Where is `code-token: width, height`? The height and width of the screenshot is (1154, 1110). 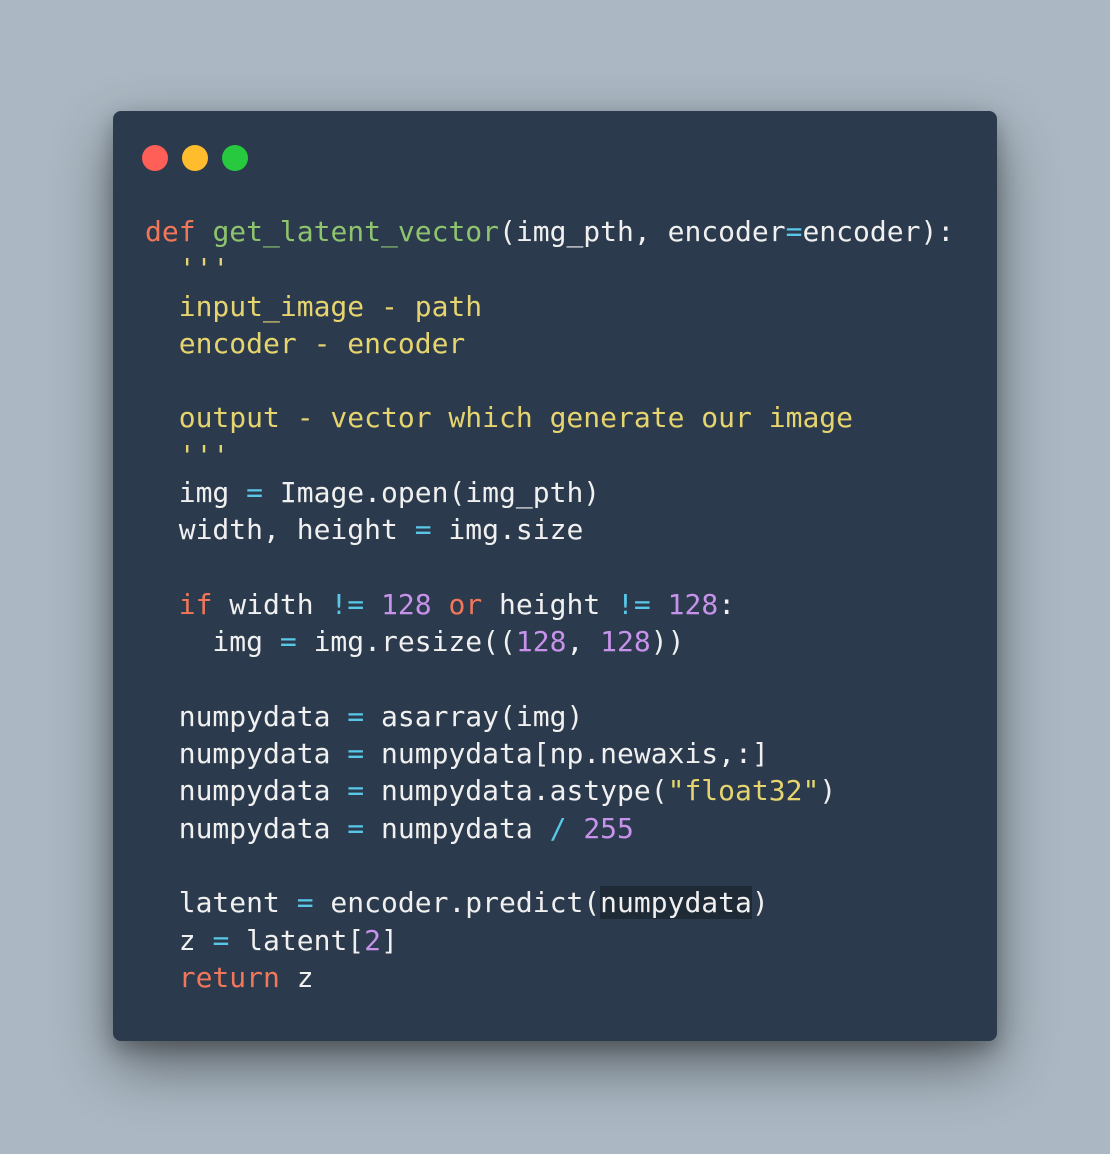 code-token: width, height is located at coordinates (280, 530).